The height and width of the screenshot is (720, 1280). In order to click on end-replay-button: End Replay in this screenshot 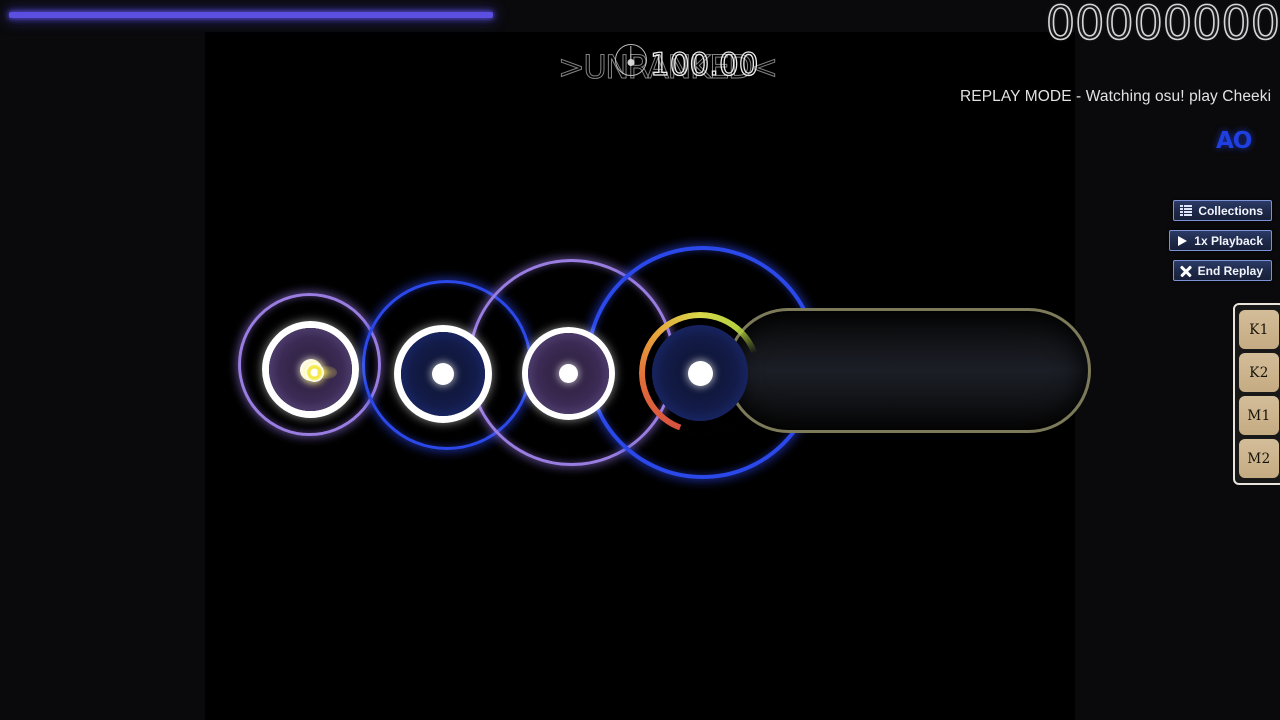, I will do `click(1222, 270)`.